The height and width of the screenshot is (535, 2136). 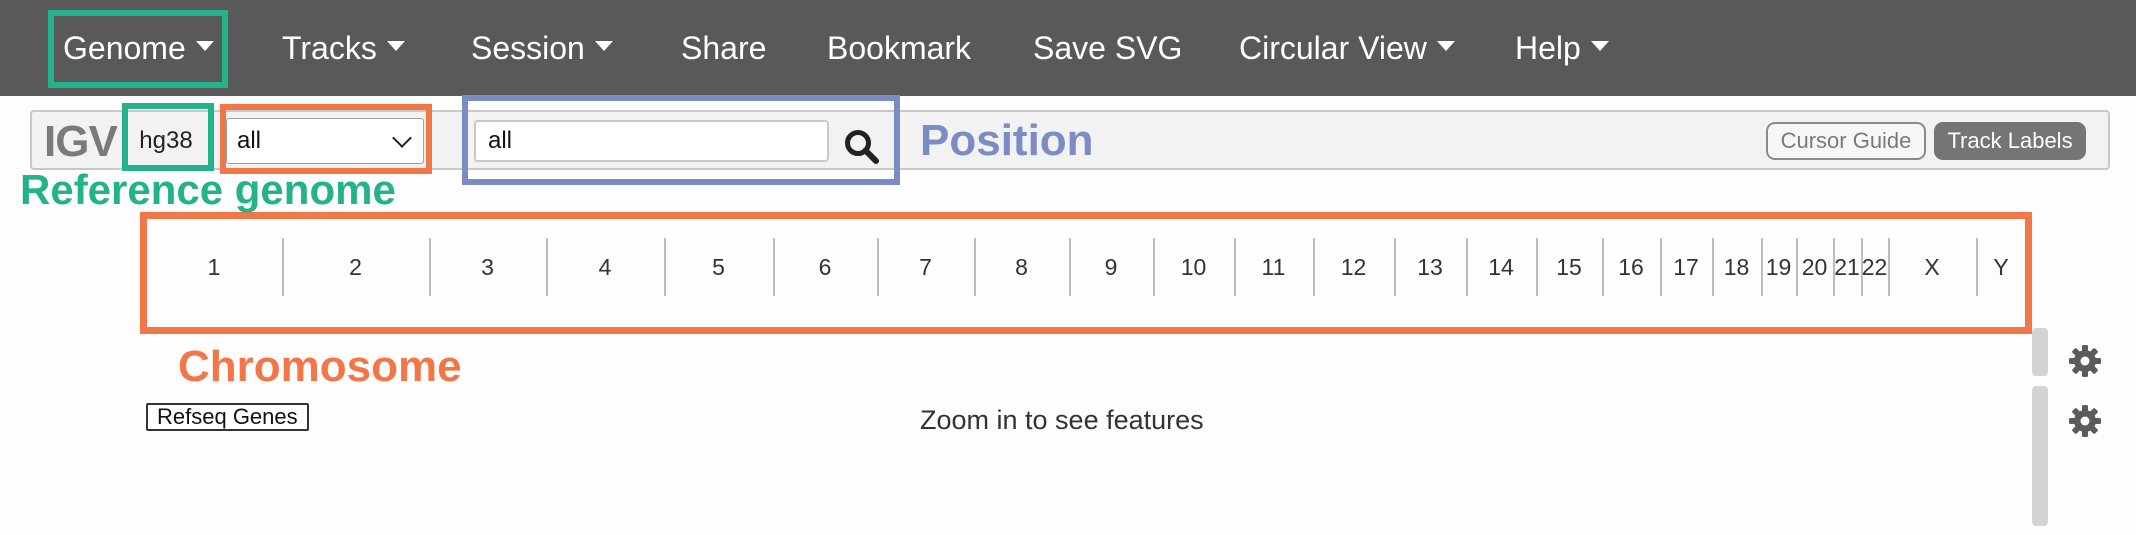 What do you see at coordinates (227, 417) in the screenshot?
I see `refseq-genes-track-label: Refseq Genes` at bounding box center [227, 417].